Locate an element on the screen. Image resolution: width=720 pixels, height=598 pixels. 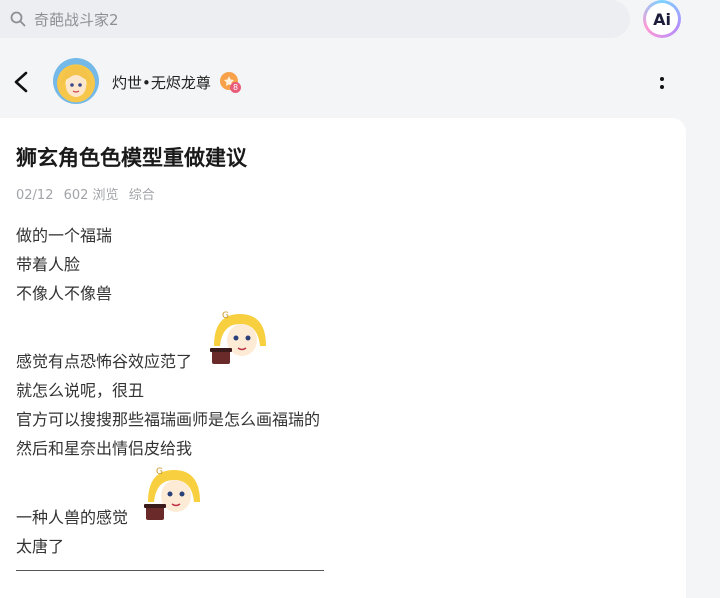
search-bar: 奇葩战斗家2 is located at coordinates (315, 19).